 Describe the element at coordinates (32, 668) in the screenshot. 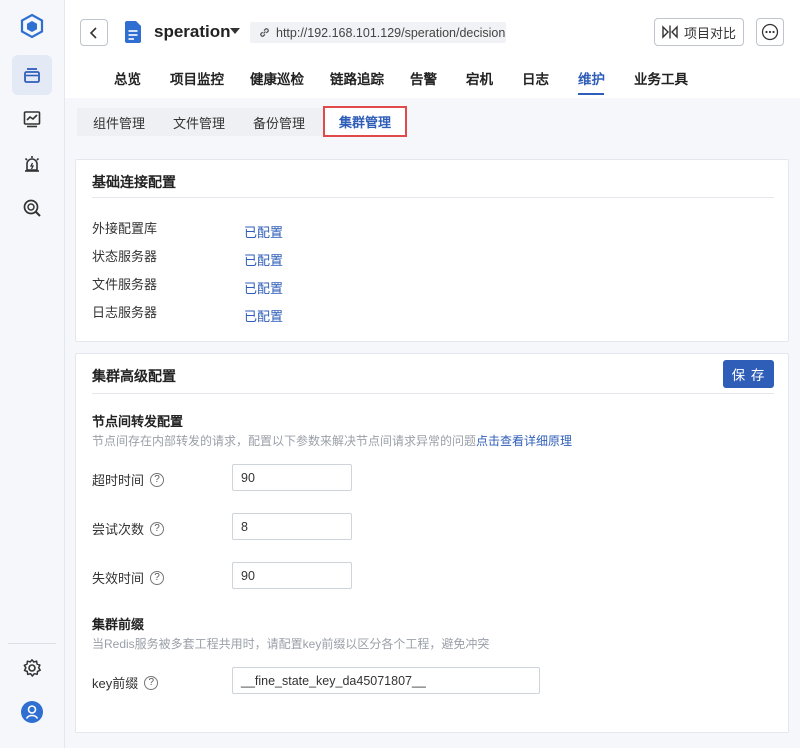

I see `gear-icon` at that location.